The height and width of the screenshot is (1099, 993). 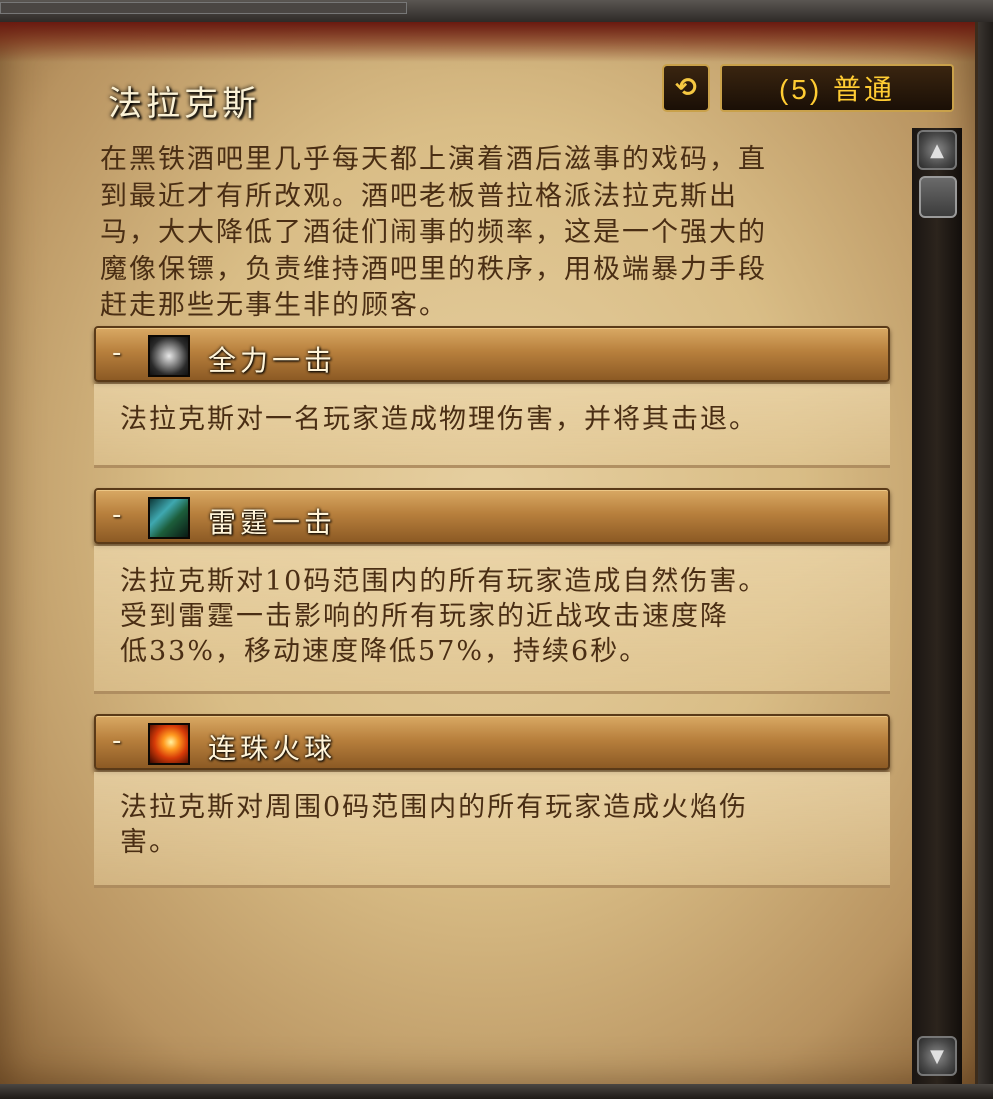 What do you see at coordinates (937, 606) in the screenshot?
I see `vertical-scrollbar: ▲ ▼` at bounding box center [937, 606].